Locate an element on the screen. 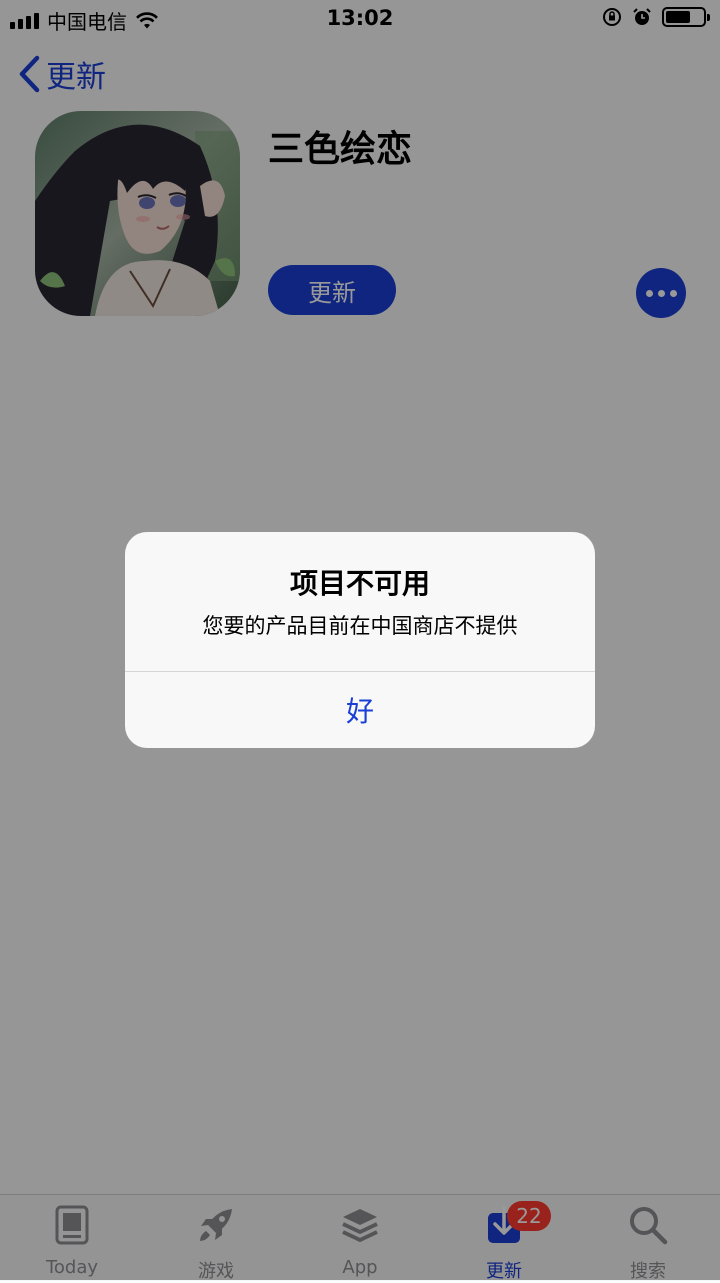 This screenshot has width=720, height=1283. alert-message: 您要的产品目前在中国商店不提供 is located at coordinates (360, 626).